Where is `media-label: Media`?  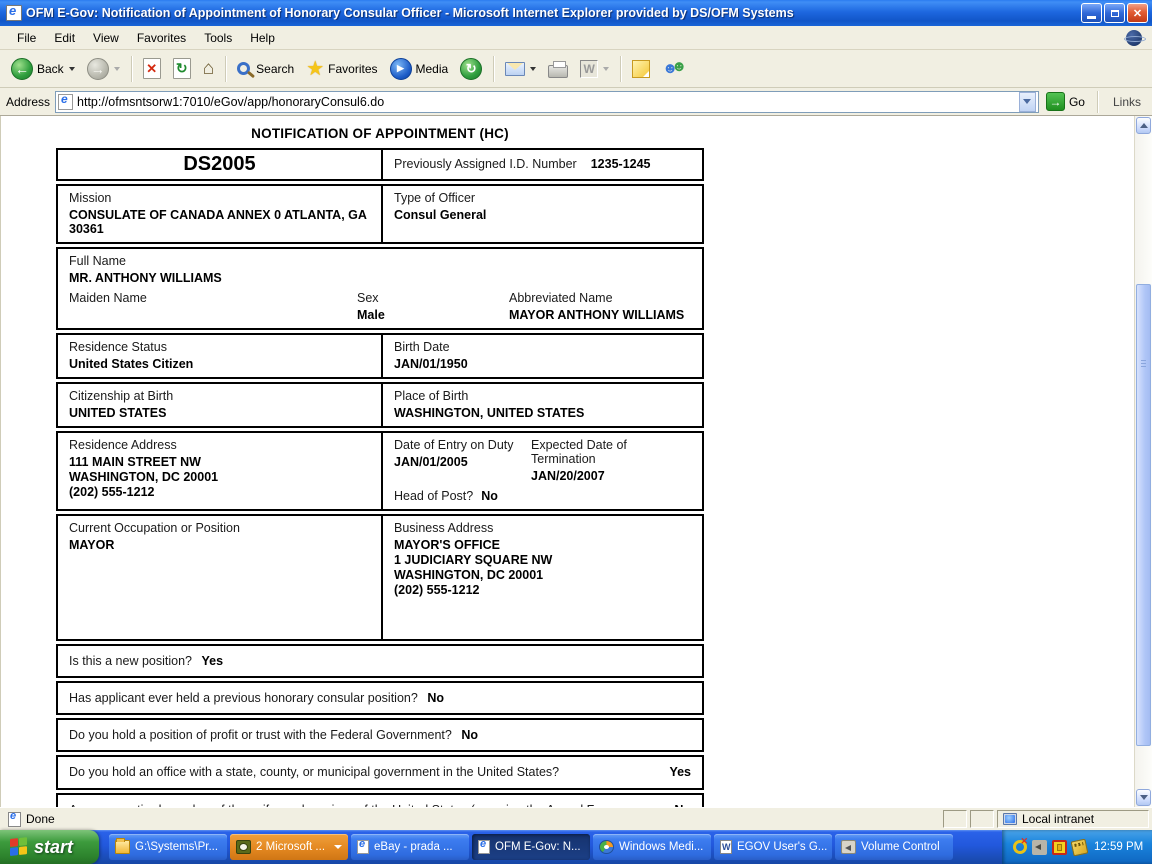 media-label: Media is located at coordinates (432, 68).